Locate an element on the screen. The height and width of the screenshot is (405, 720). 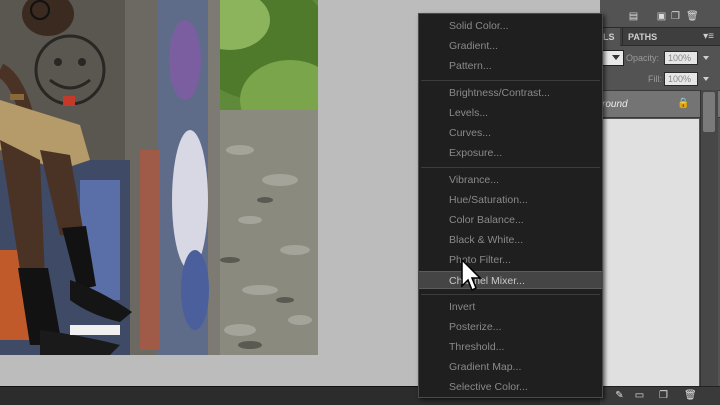
fill-label: Fill: is located at coordinates (655, 79).